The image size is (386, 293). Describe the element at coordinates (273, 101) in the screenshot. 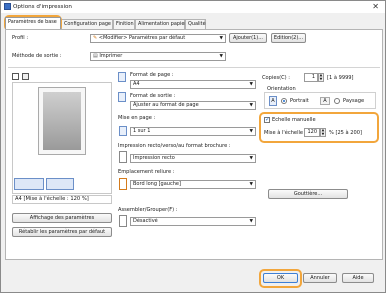

I see `portrait-icon: A` at that location.